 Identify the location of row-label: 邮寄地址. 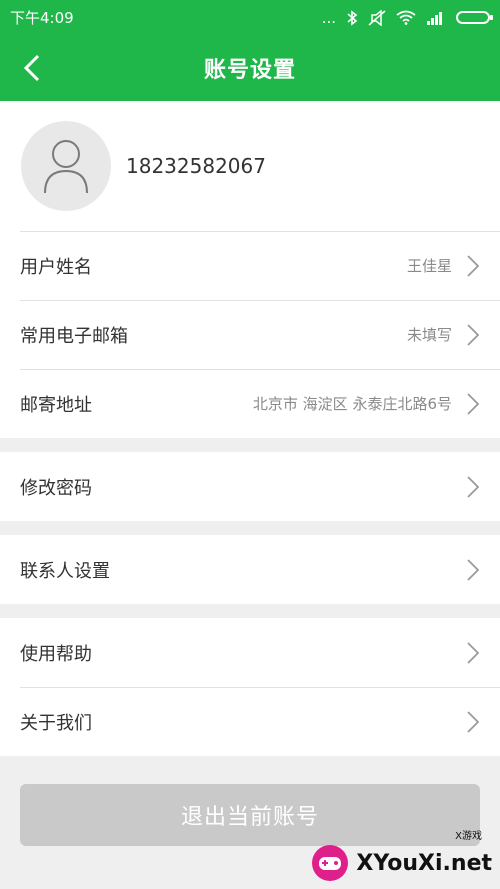
(56, 405).